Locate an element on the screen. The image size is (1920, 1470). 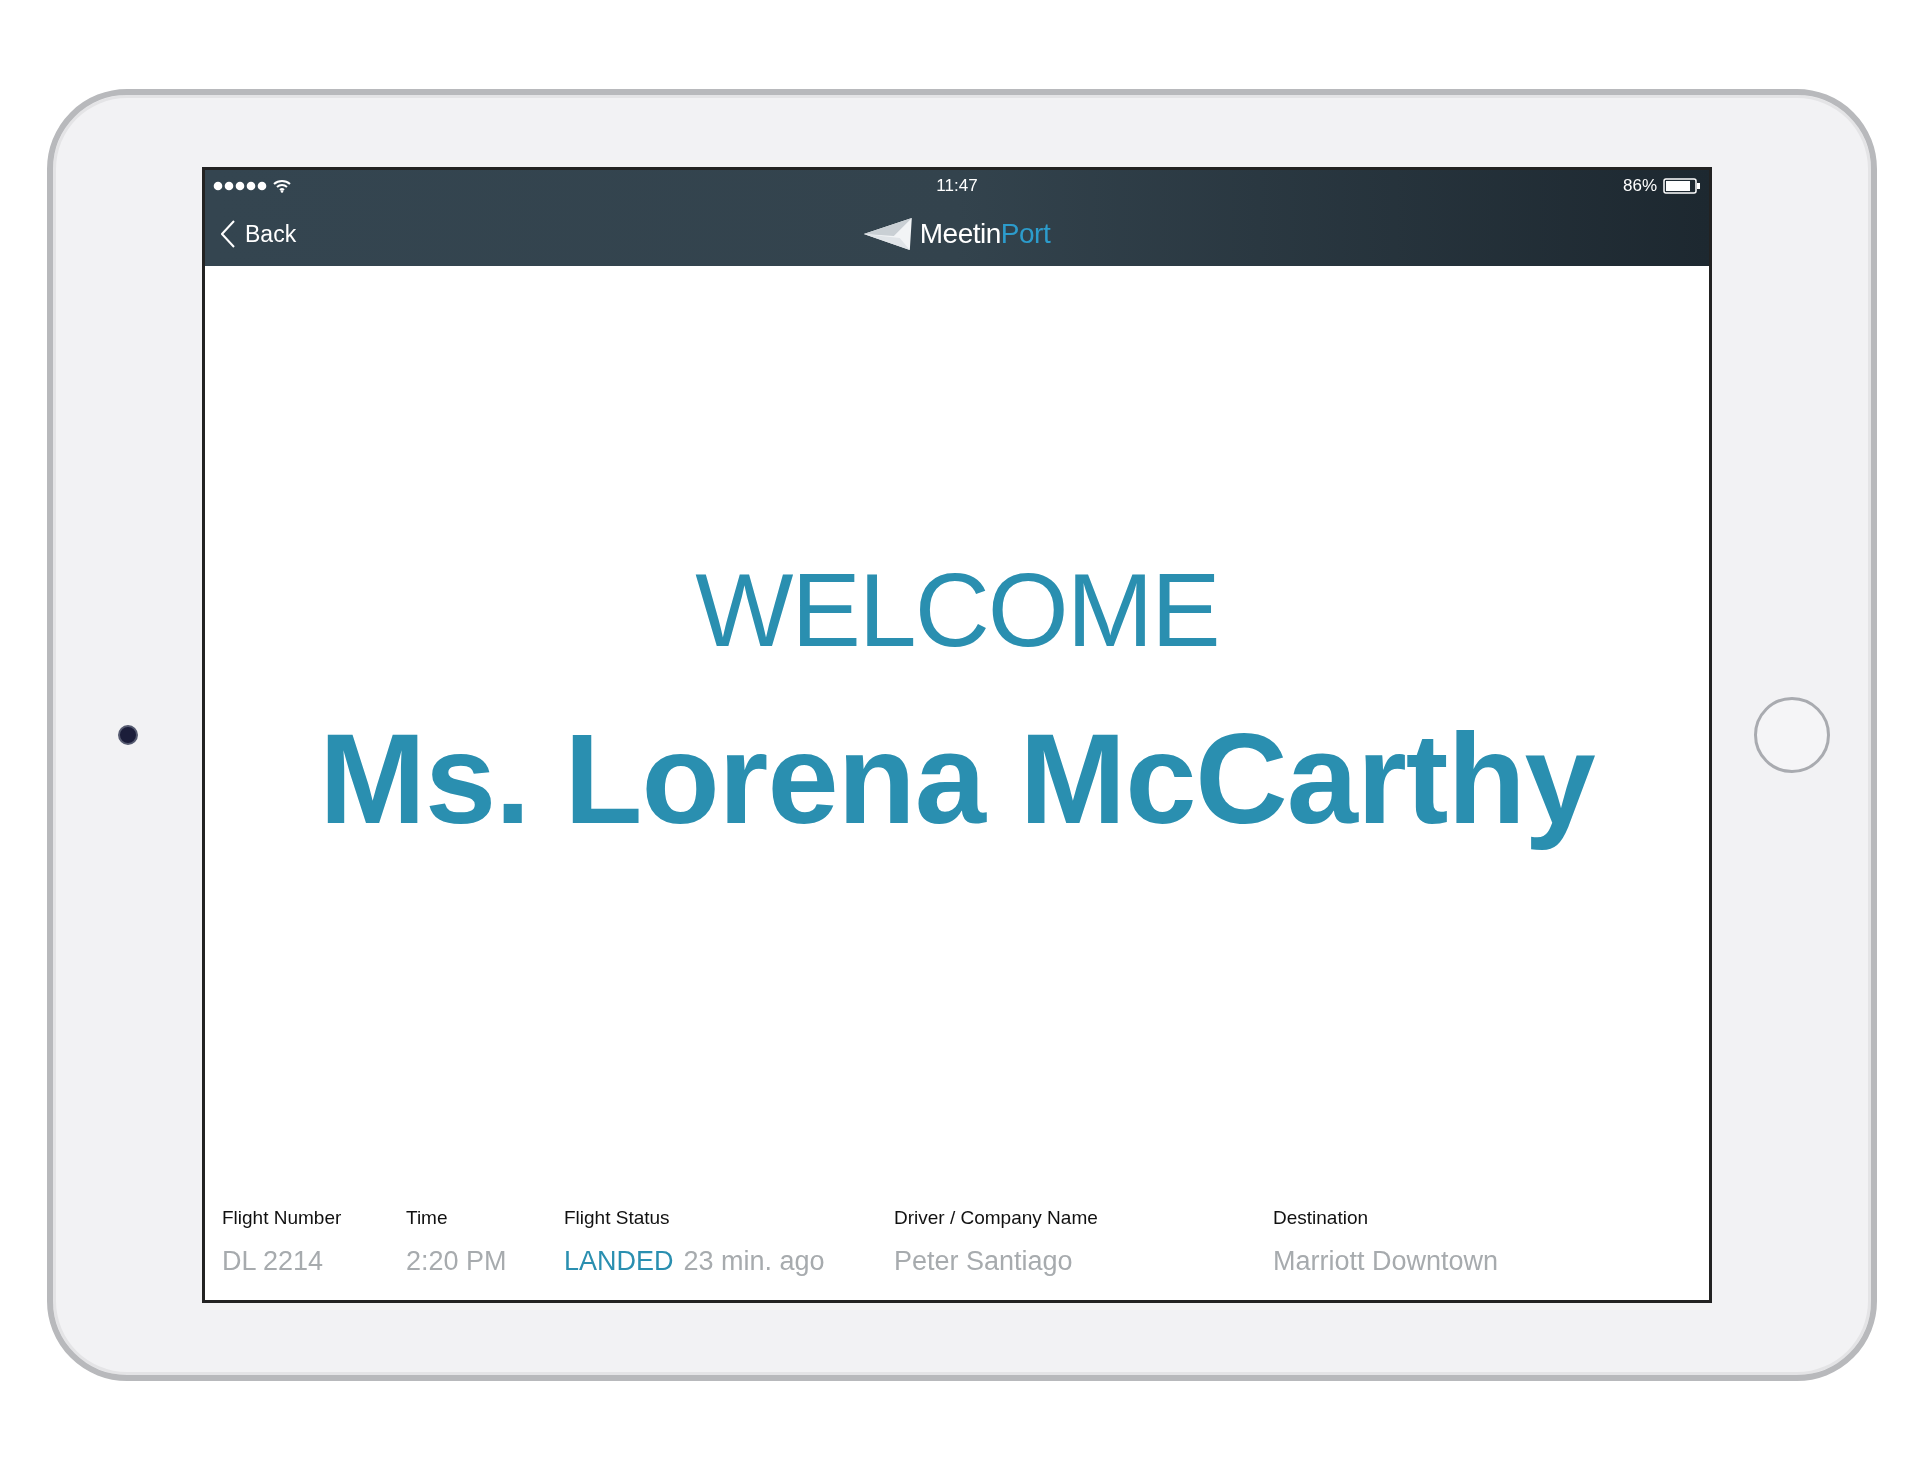
signal-icon is located at coordinates (241, 186).